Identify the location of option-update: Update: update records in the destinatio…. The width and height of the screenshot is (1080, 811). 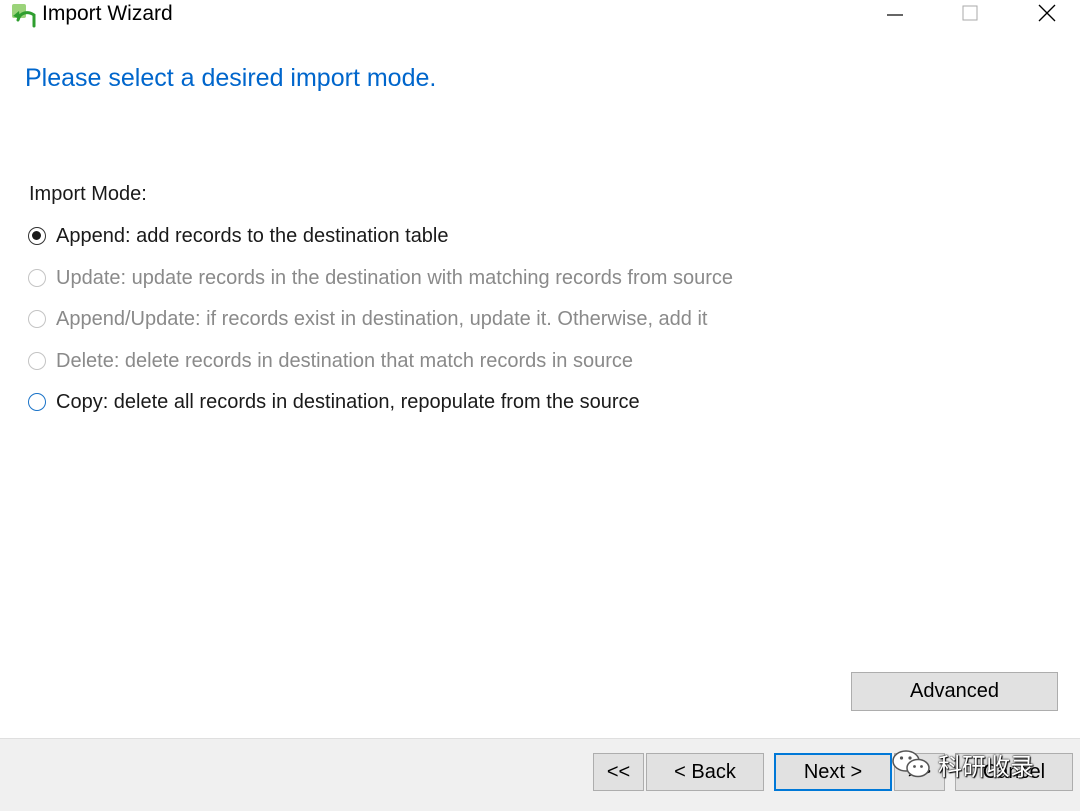
(380, 285).